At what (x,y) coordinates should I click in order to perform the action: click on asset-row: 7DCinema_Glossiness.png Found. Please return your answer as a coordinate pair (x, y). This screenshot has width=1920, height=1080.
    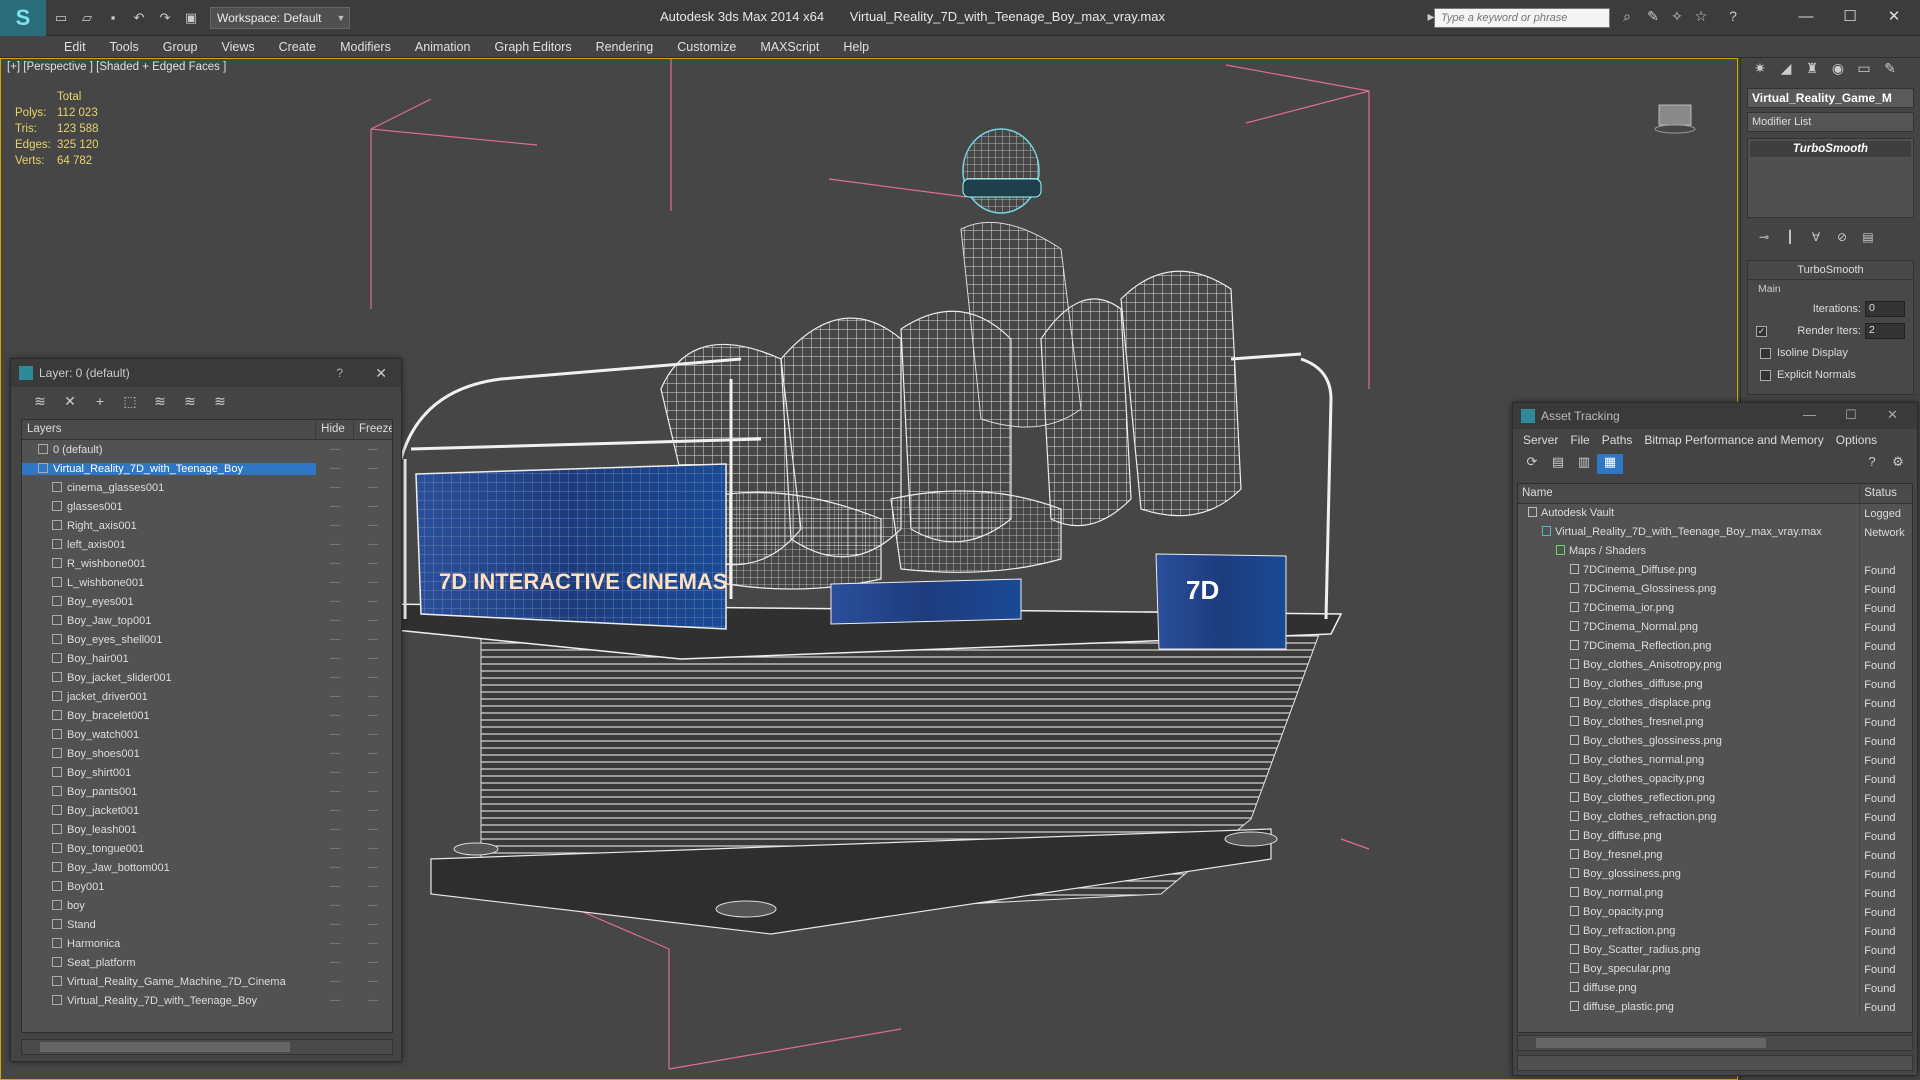
    Looking at the image, I should click on (1715, 589).